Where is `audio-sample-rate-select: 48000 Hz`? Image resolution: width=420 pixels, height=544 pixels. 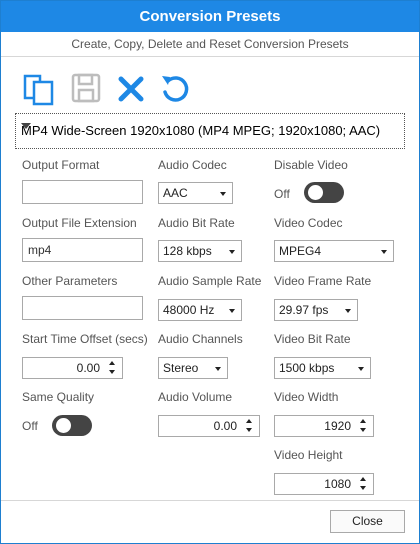 audio-sample-rate-select: 48000 Hz is located at coordinates (200, 310).